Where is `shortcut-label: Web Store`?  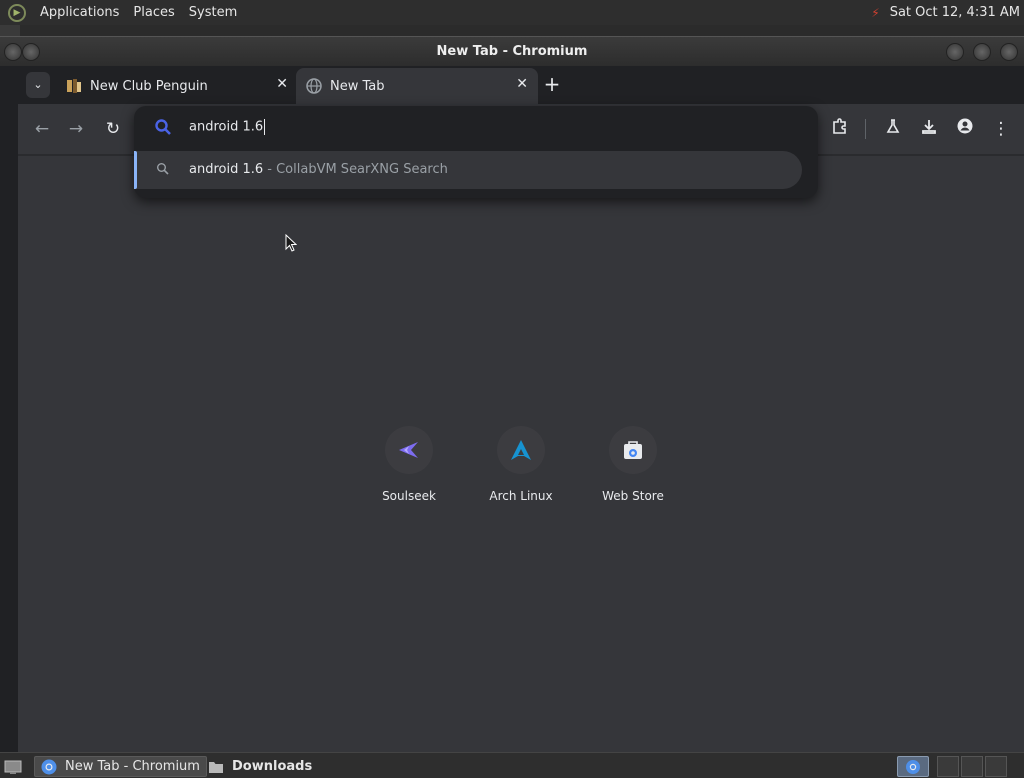
shortcut-label: Web Store is located at coordinates (633, 496).